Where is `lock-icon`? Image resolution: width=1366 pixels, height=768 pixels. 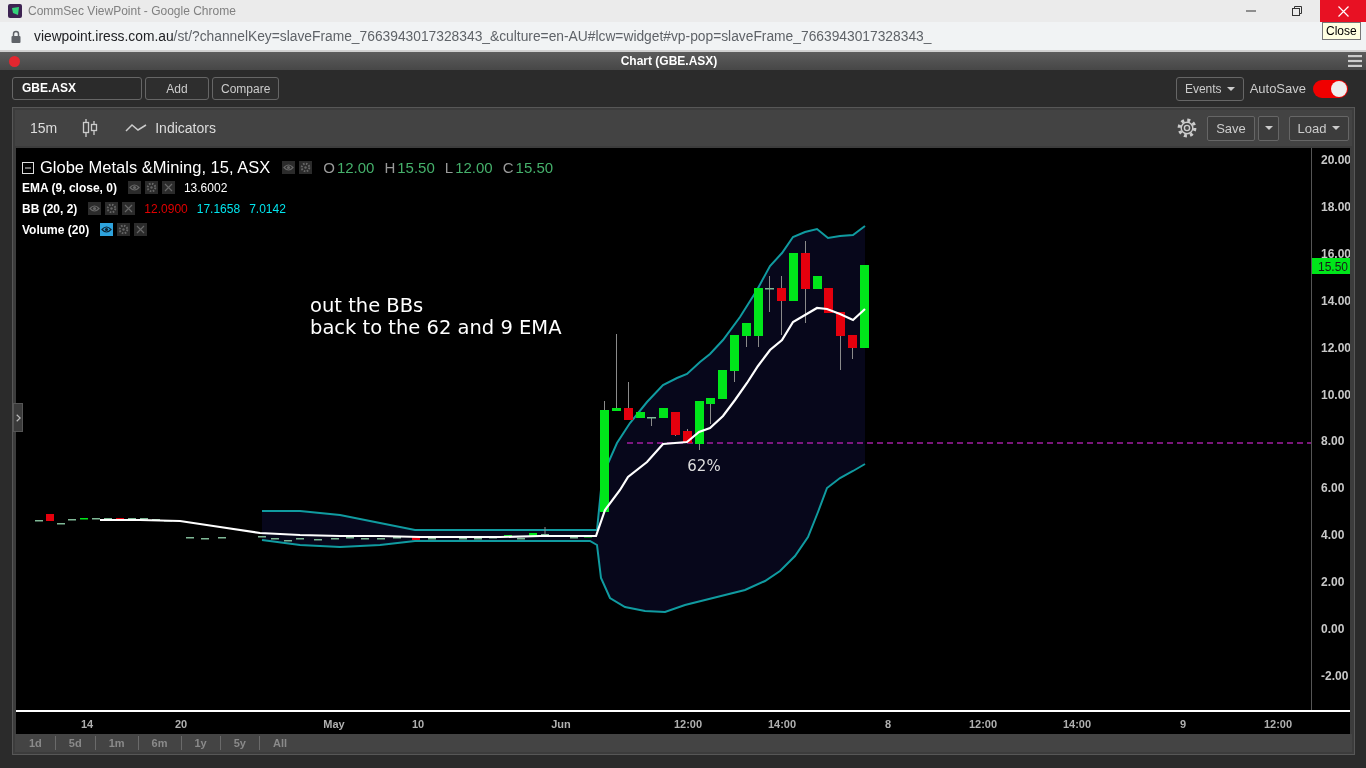 lock-icon is located at coordinates (16, 36).